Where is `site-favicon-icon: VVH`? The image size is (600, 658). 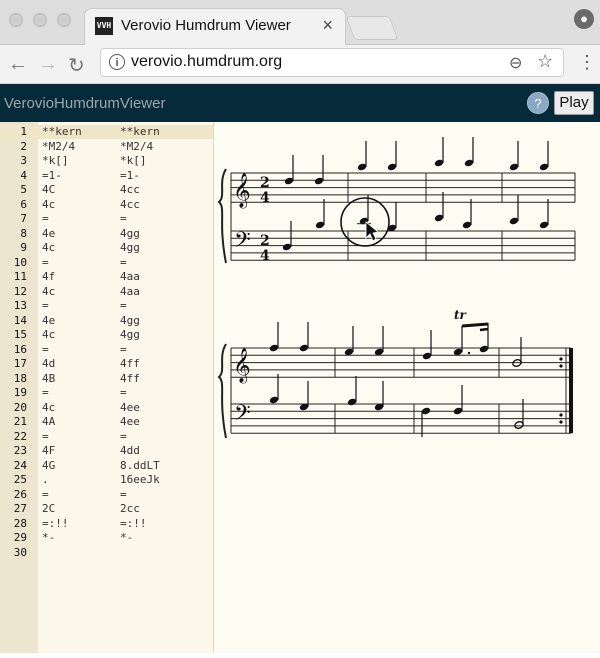 site-favicon-icon: VVH is located at coordinates (104, 26).